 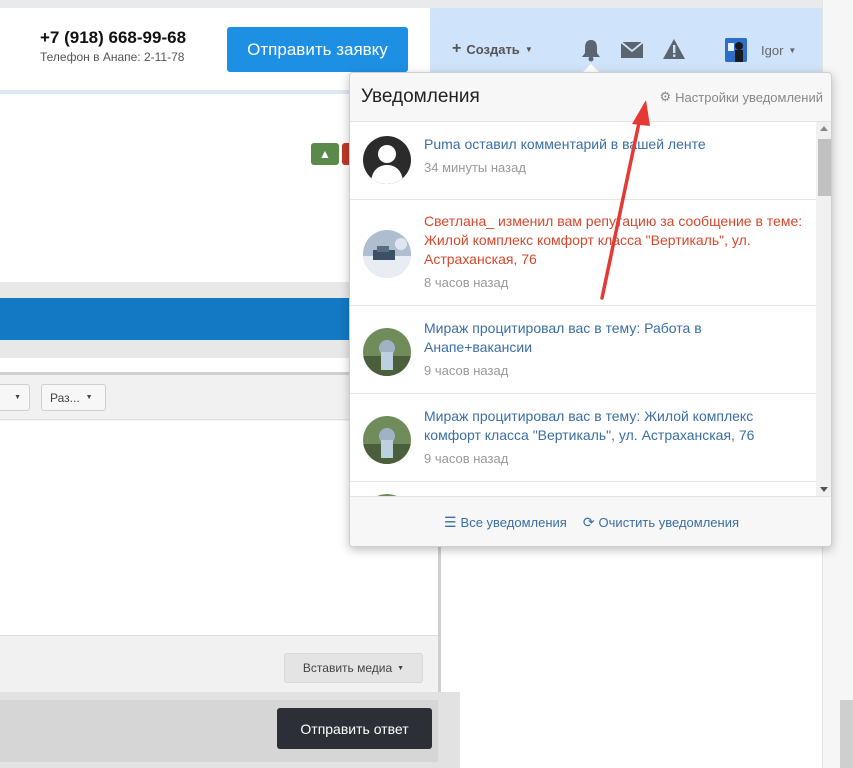 What do you see at coordinates (736, 50) in the screenshot?
I see `user-avatar` at bounding box center [736, 50].